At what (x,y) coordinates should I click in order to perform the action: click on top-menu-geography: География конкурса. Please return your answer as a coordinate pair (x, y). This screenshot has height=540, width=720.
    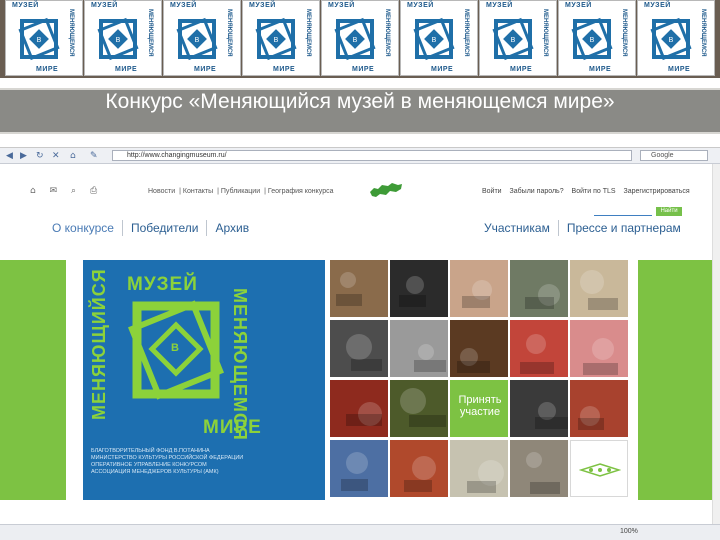
    Looking at the image, I should click on (301, 191).